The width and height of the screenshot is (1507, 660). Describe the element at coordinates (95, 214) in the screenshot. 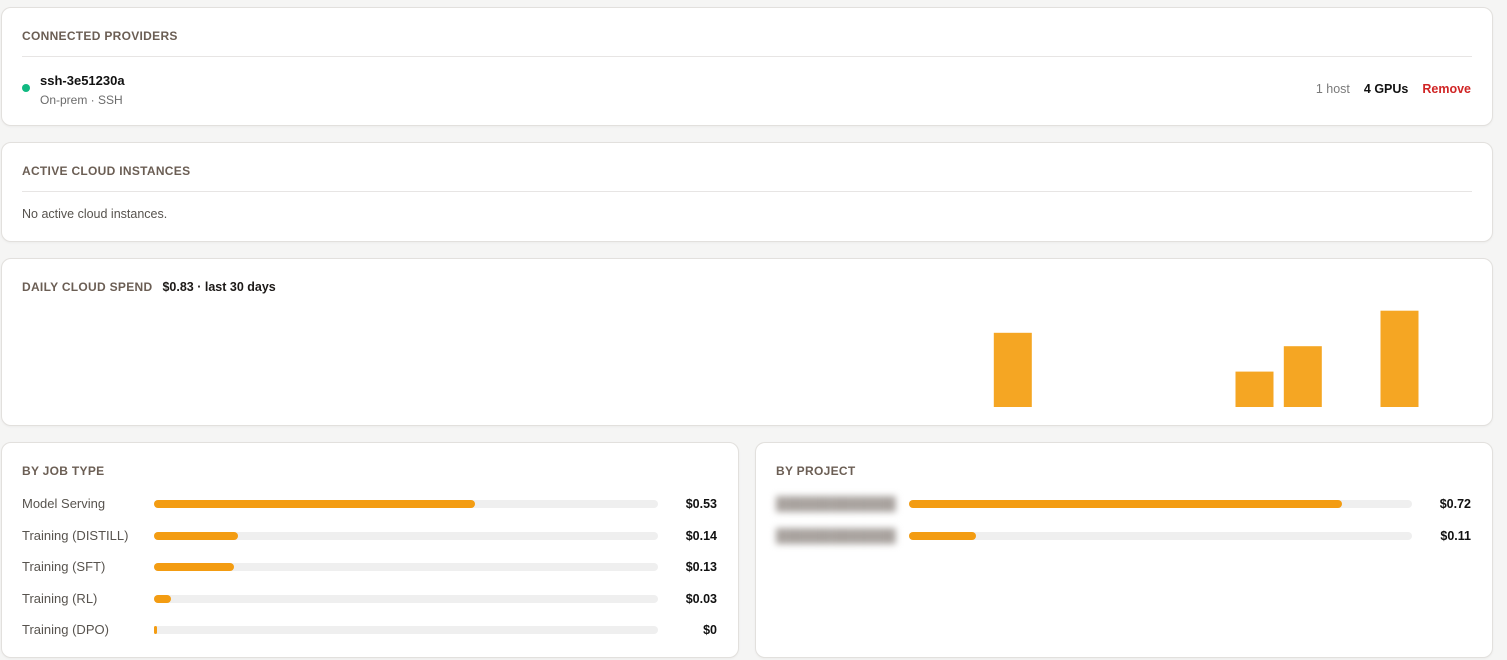

I see `empty-state-text: No active cloud instances.` at that location.